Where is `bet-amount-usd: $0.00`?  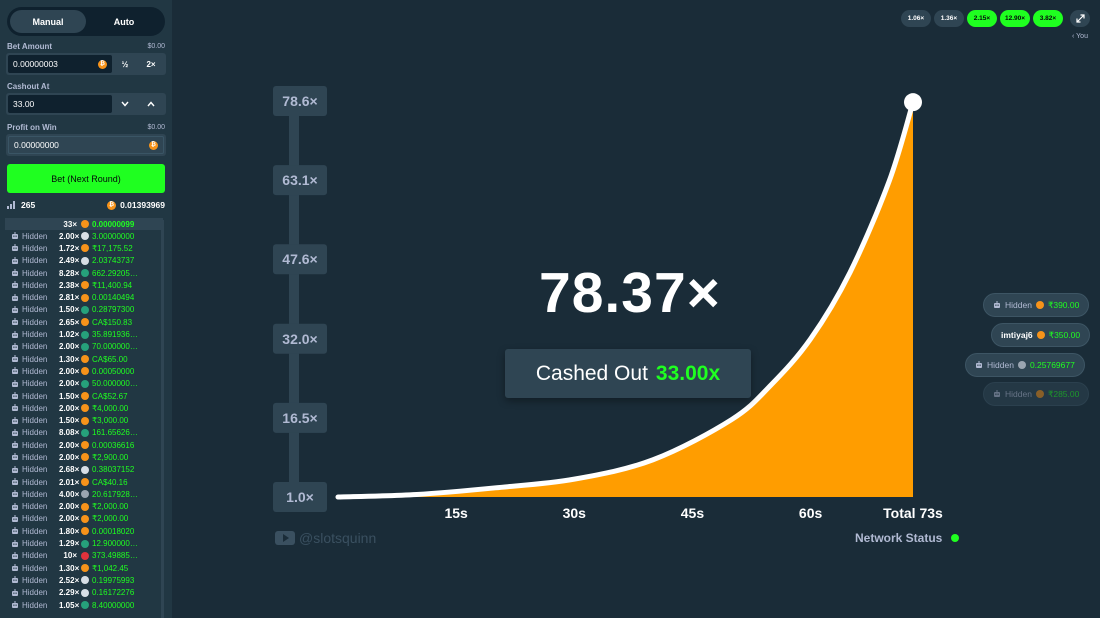 bet-amount-usd: $0.00 is located at coordinates (156, 46).